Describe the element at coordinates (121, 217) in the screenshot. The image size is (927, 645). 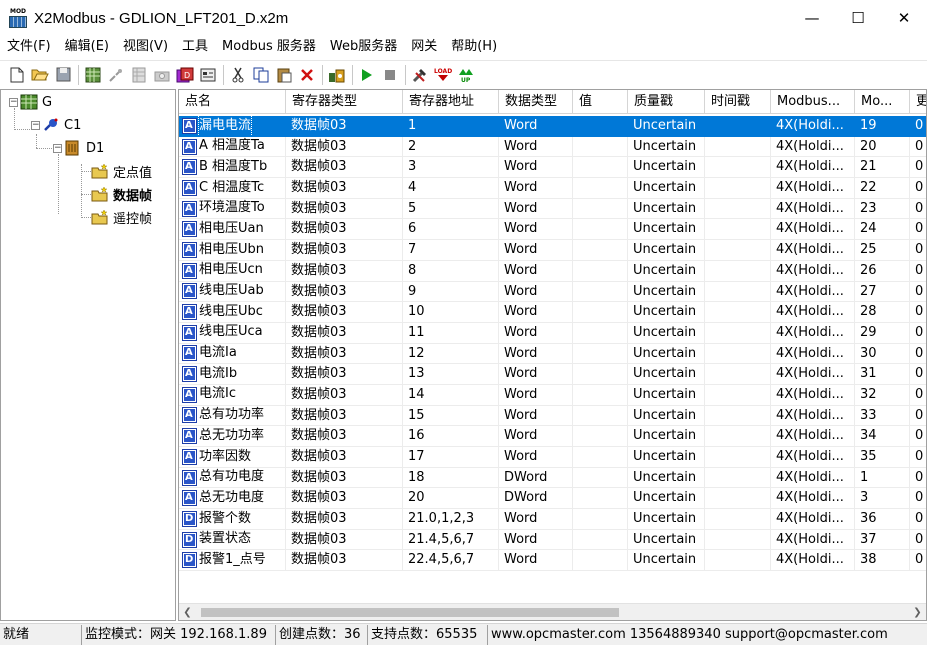
I see `tree-node-remote-control: 遥控帧` at that location.